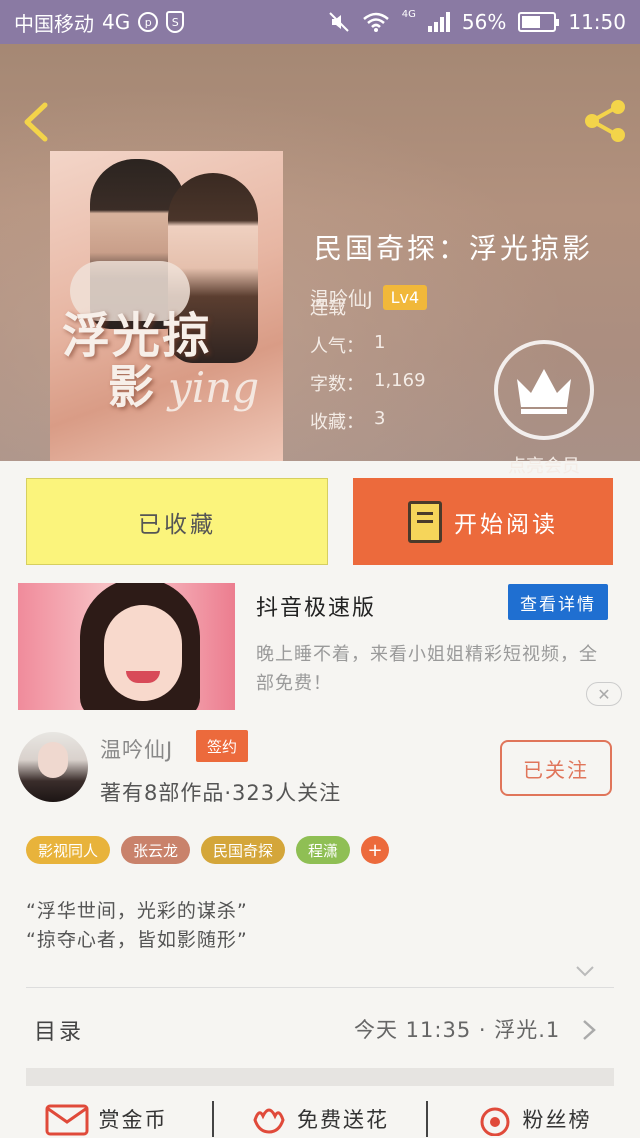 The height and width of the screenshot is (1138, 640). What do you see at coordinates (339, 22) in the screenshot?
I see `mute-icon` at bounding box center [339, 22].